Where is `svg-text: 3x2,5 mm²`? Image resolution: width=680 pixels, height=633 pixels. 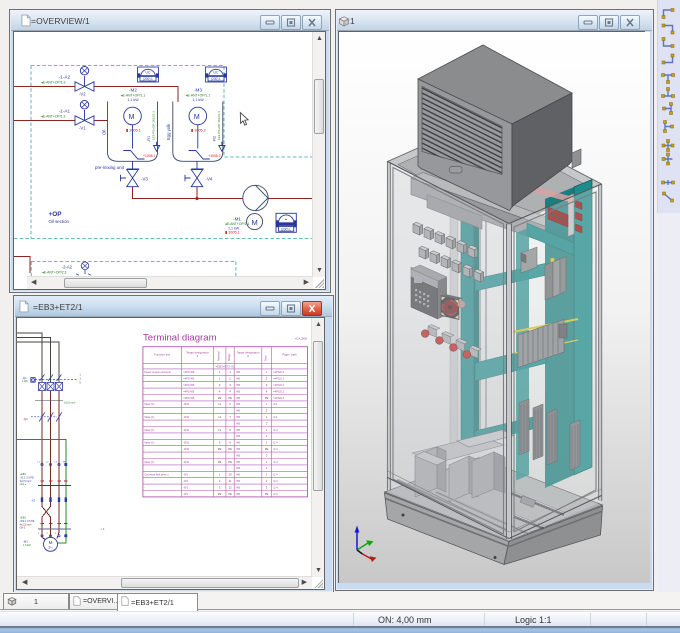
svg-text: 3x2,5 mm² is located at coordinates (69, 403).